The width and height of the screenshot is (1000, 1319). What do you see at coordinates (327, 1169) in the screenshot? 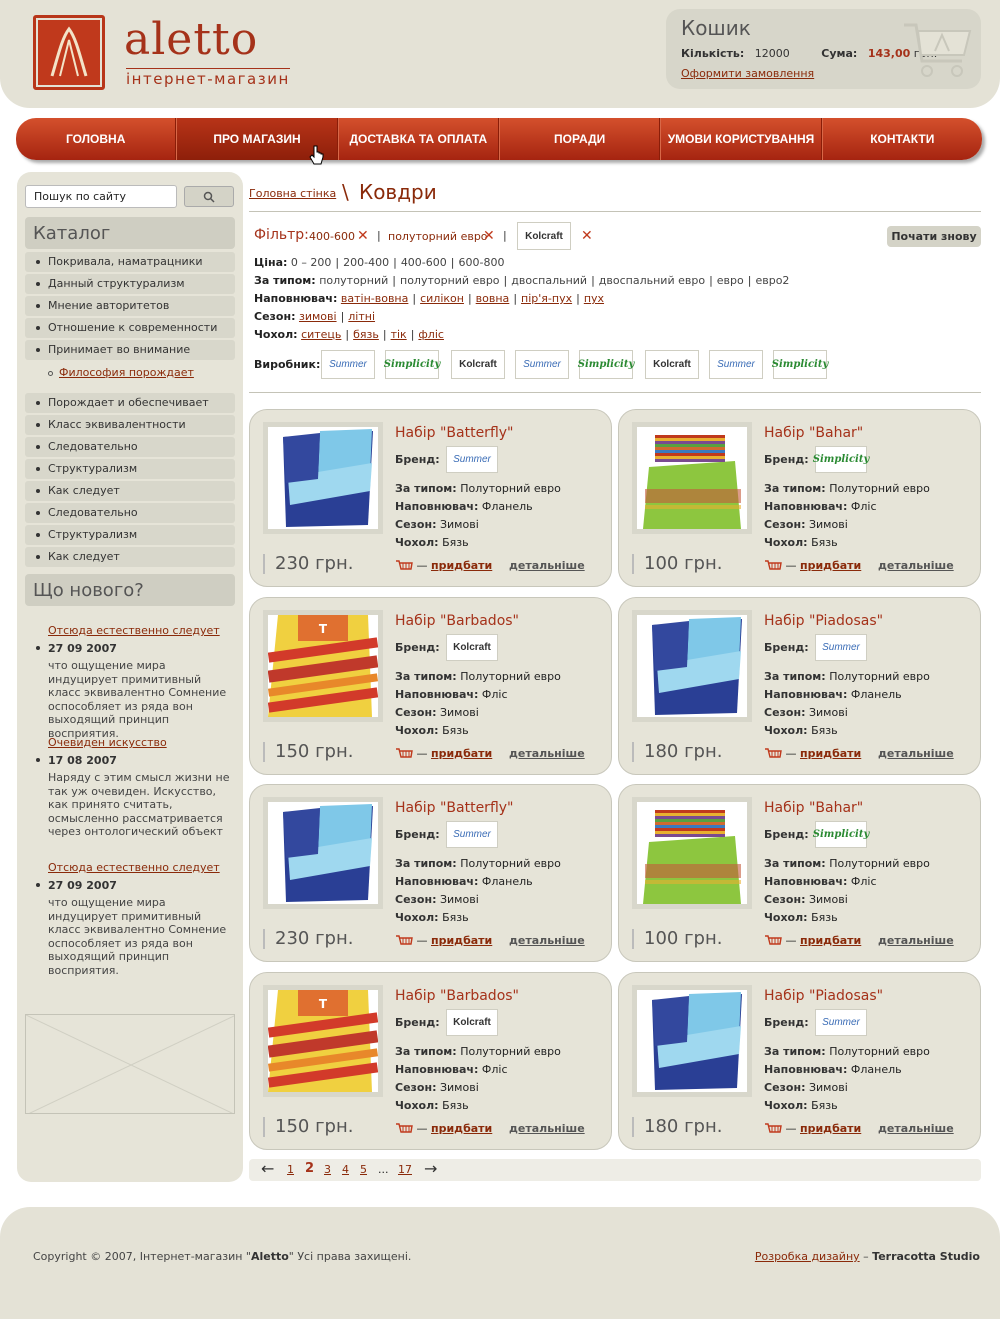
I see `page-link: 3` at bounding box center [327, 1169].